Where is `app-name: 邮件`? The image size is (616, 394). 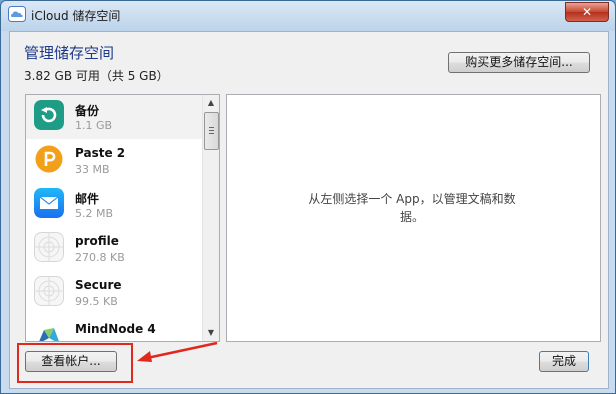
app-name: 邮件 is located at coordinates (87, 199).